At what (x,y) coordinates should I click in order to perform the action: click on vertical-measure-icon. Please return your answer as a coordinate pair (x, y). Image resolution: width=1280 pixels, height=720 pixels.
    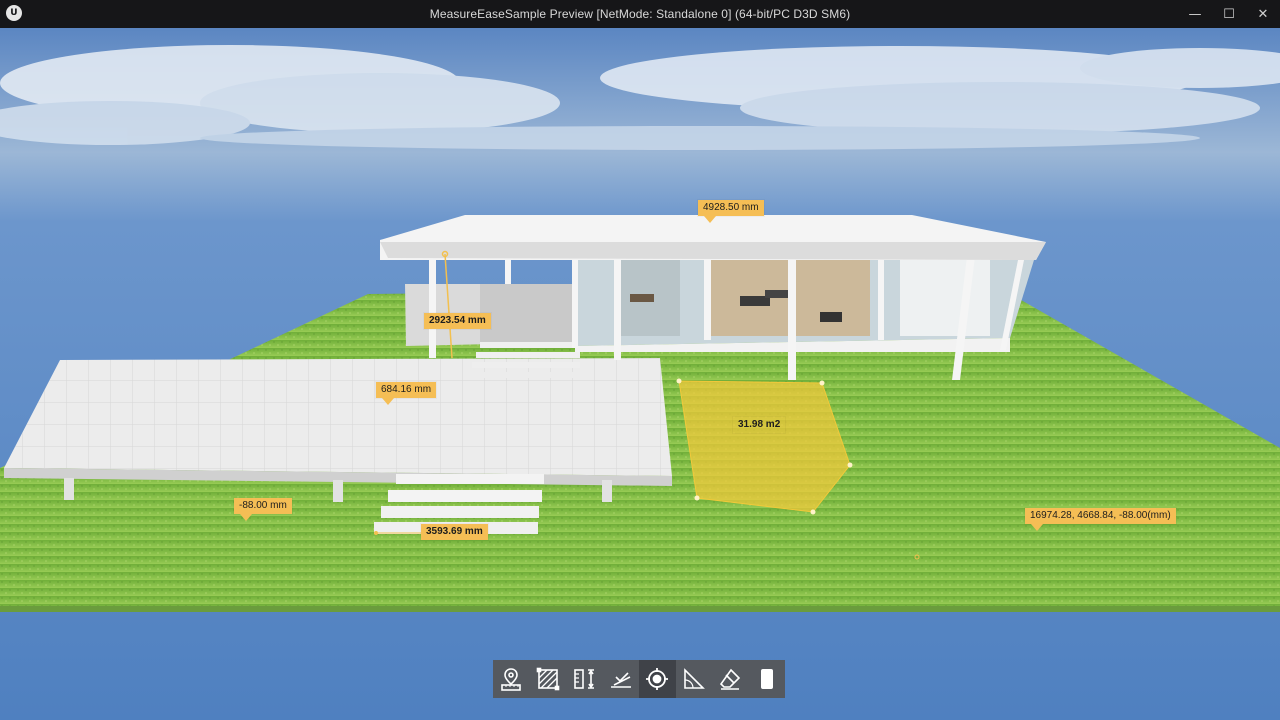
    Looking at the image, I should click on (584, 679).